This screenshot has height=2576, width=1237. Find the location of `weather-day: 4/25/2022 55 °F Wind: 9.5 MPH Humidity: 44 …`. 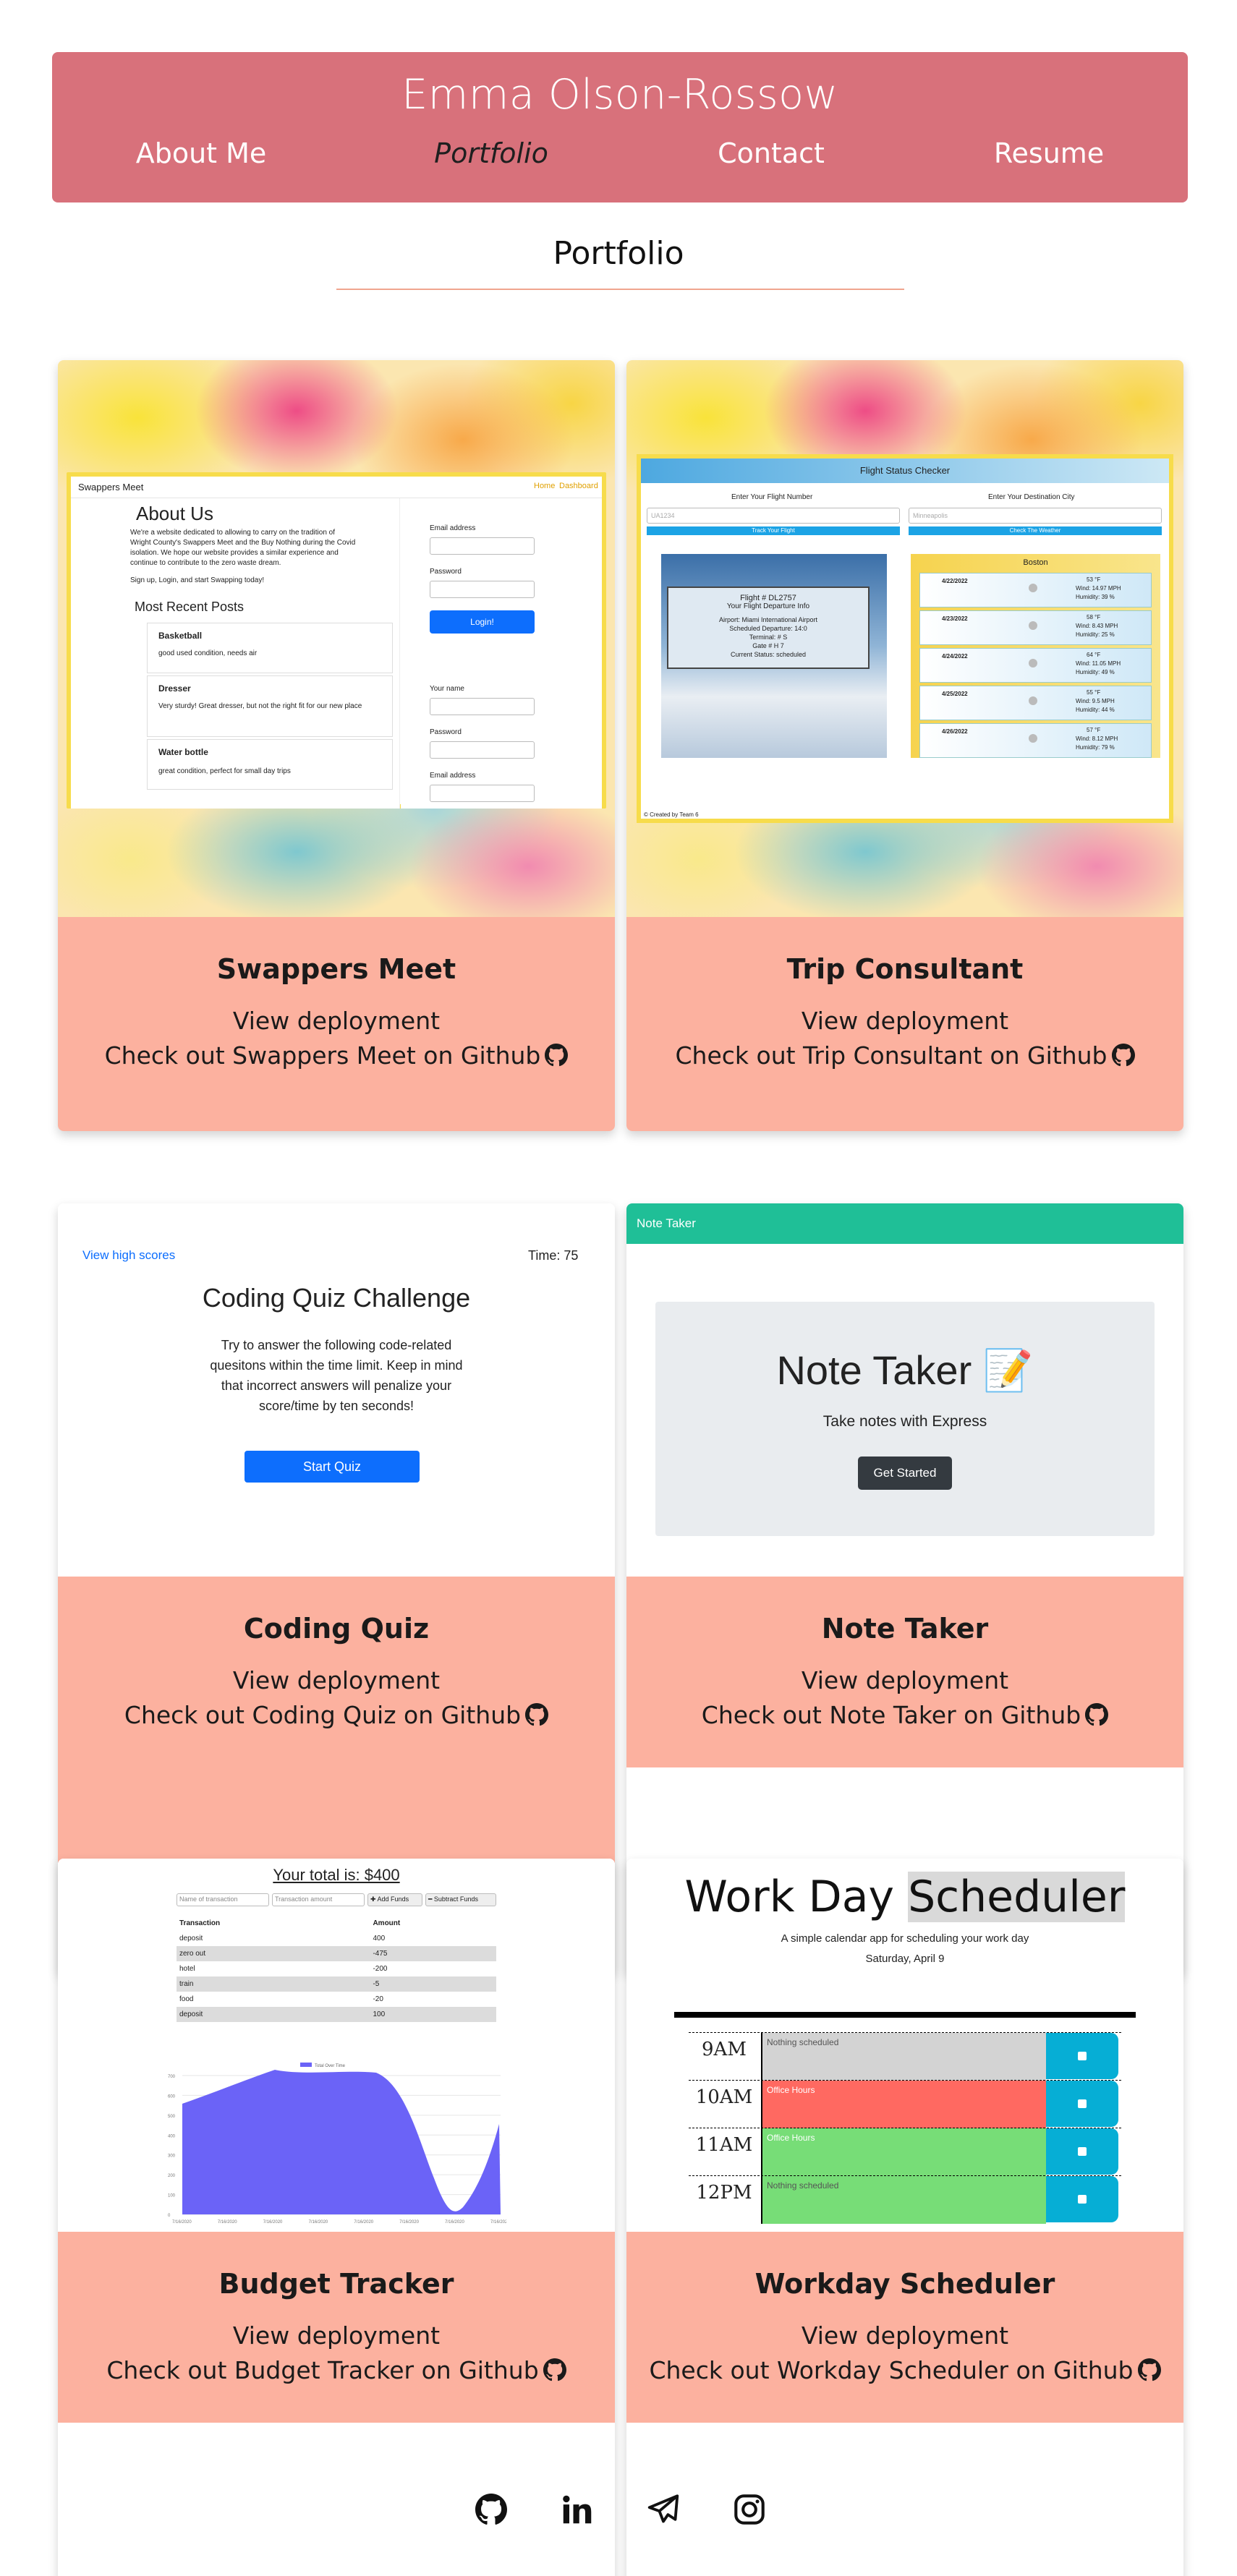

weather-day: 4/25/2022 55 °F Wind: 9.5 MPH Humidity: 44 … is located at coordinates (1035, 703).